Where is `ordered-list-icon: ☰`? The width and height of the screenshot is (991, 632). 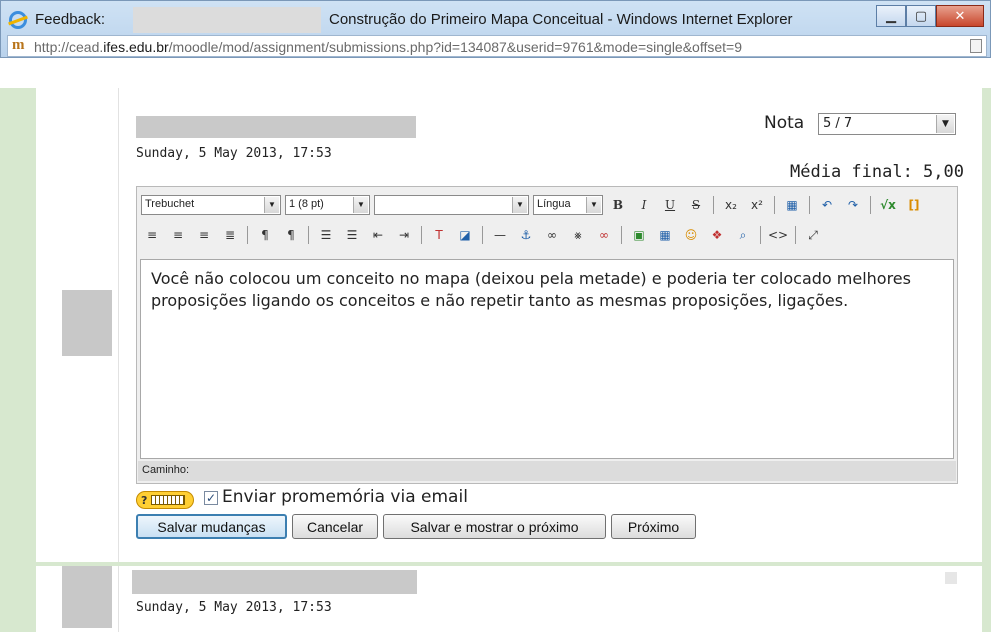 ordered-list-icon: ☰ is located at coordinates (326, 235).